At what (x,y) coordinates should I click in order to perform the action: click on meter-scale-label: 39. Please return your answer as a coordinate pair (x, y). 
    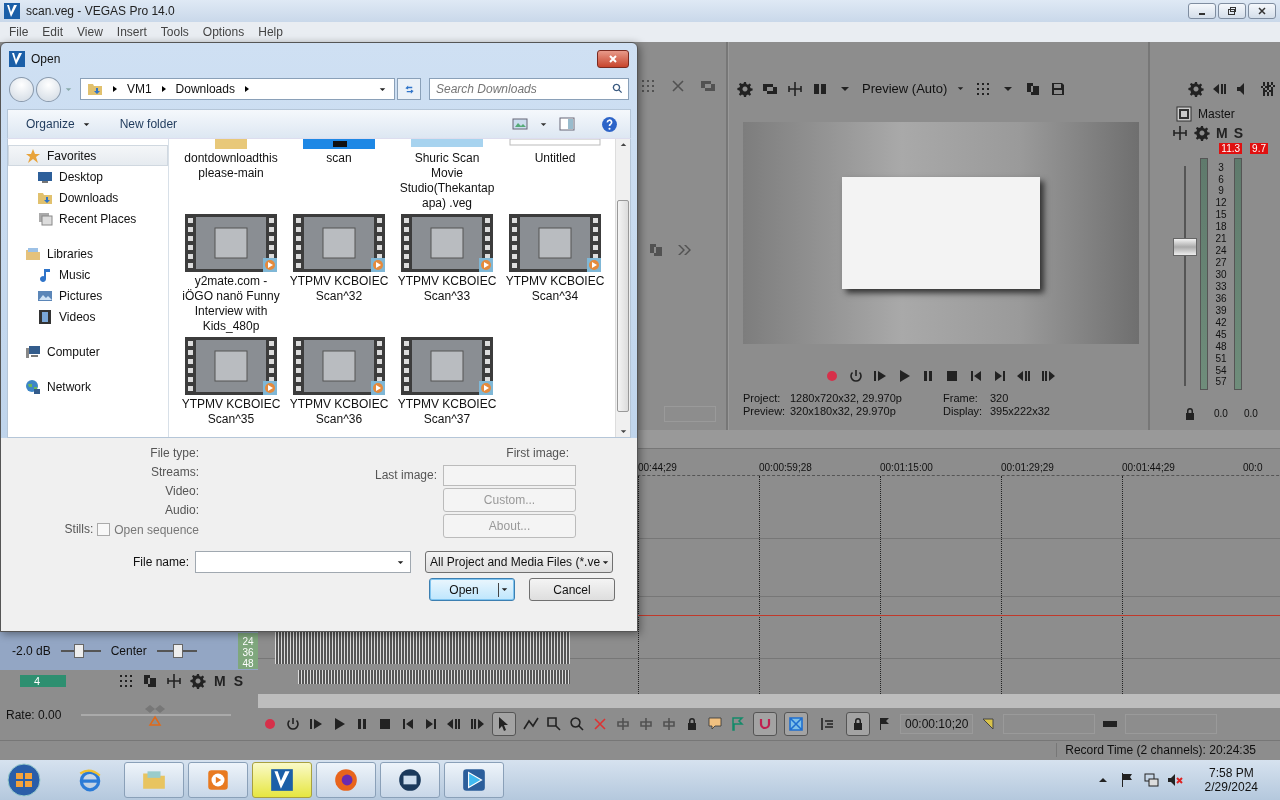
    Looking at the image, I should click on (1221, 310).